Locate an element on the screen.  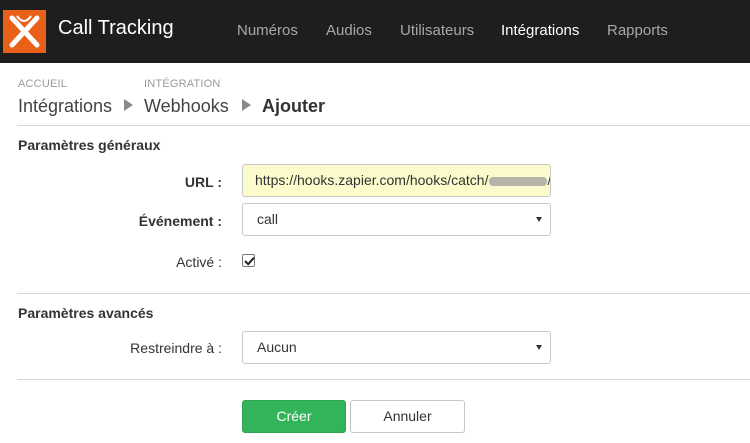
x-logo-icon is located at coordinates (24, 31).